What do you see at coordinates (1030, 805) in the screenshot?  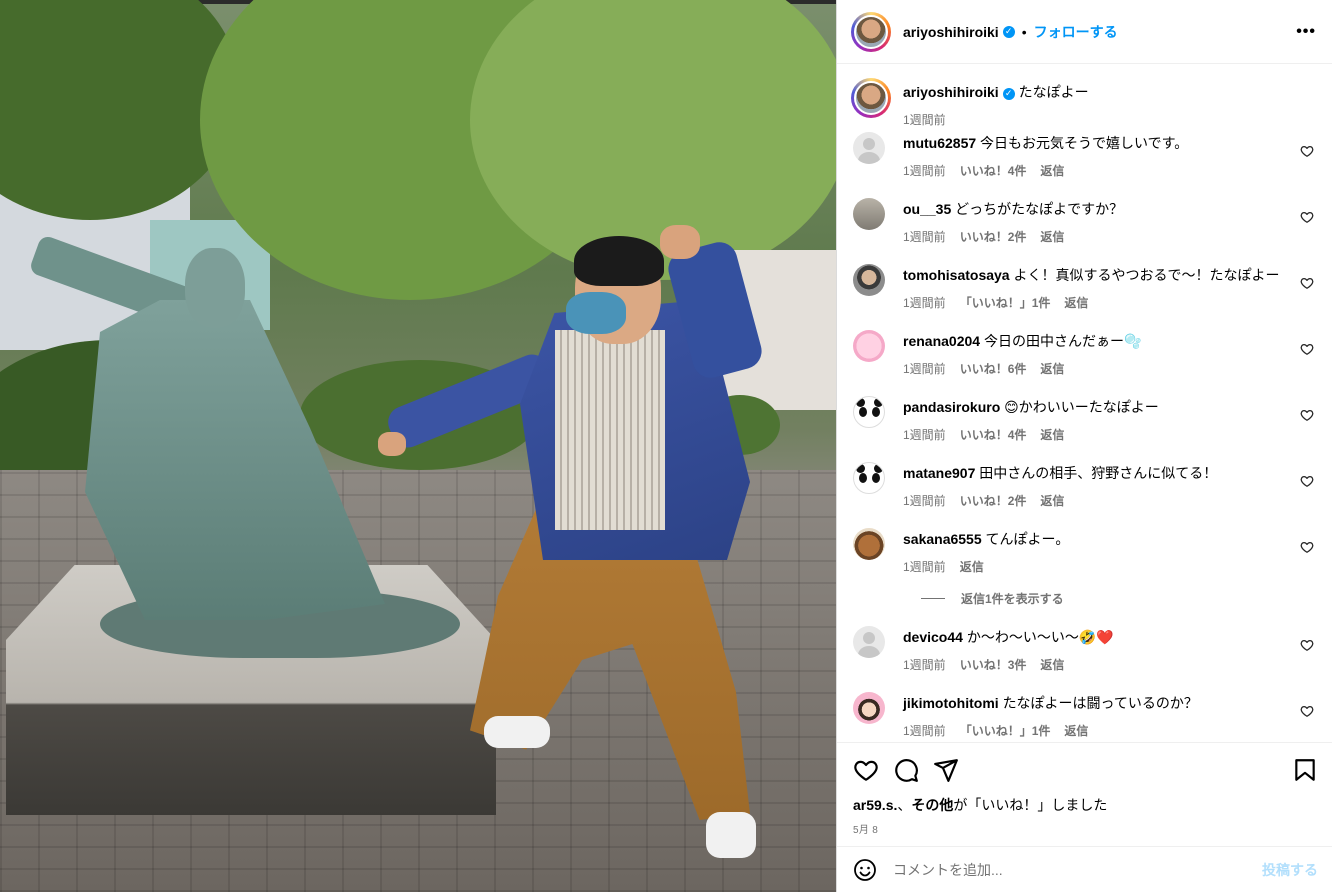 I see `liked-by-suffix: が「いいね！」しました` at bounding box center [1030, 805].